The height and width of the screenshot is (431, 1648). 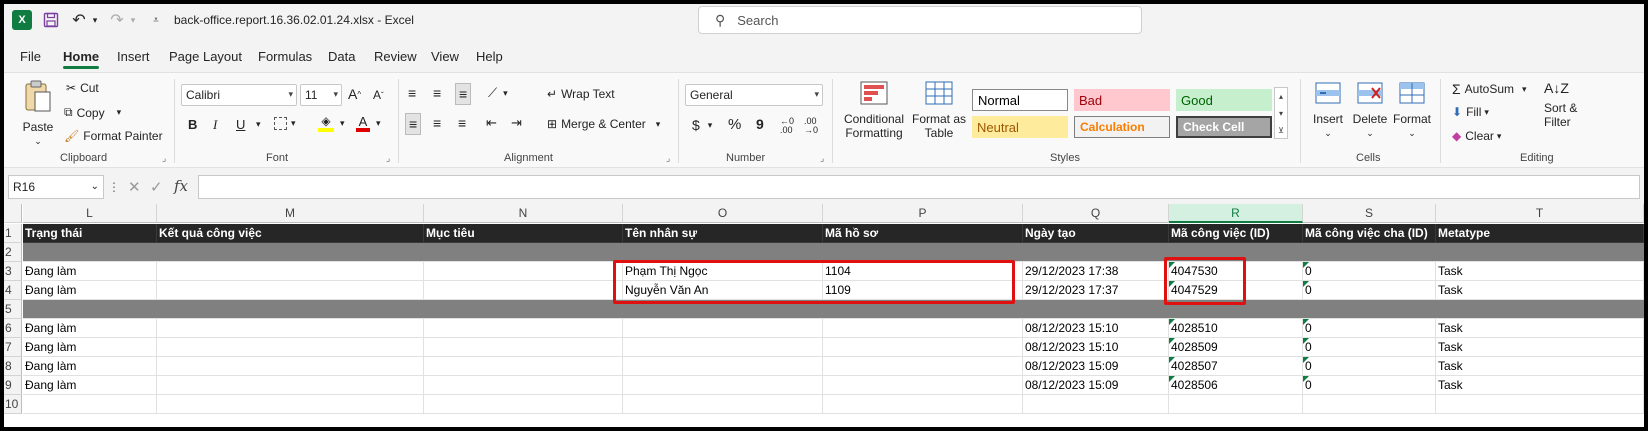 What do you see at coordinates (939, 110) in the screenshot?
I see `format-as-table-button: Format as Table` at bounding box center [939, 110].